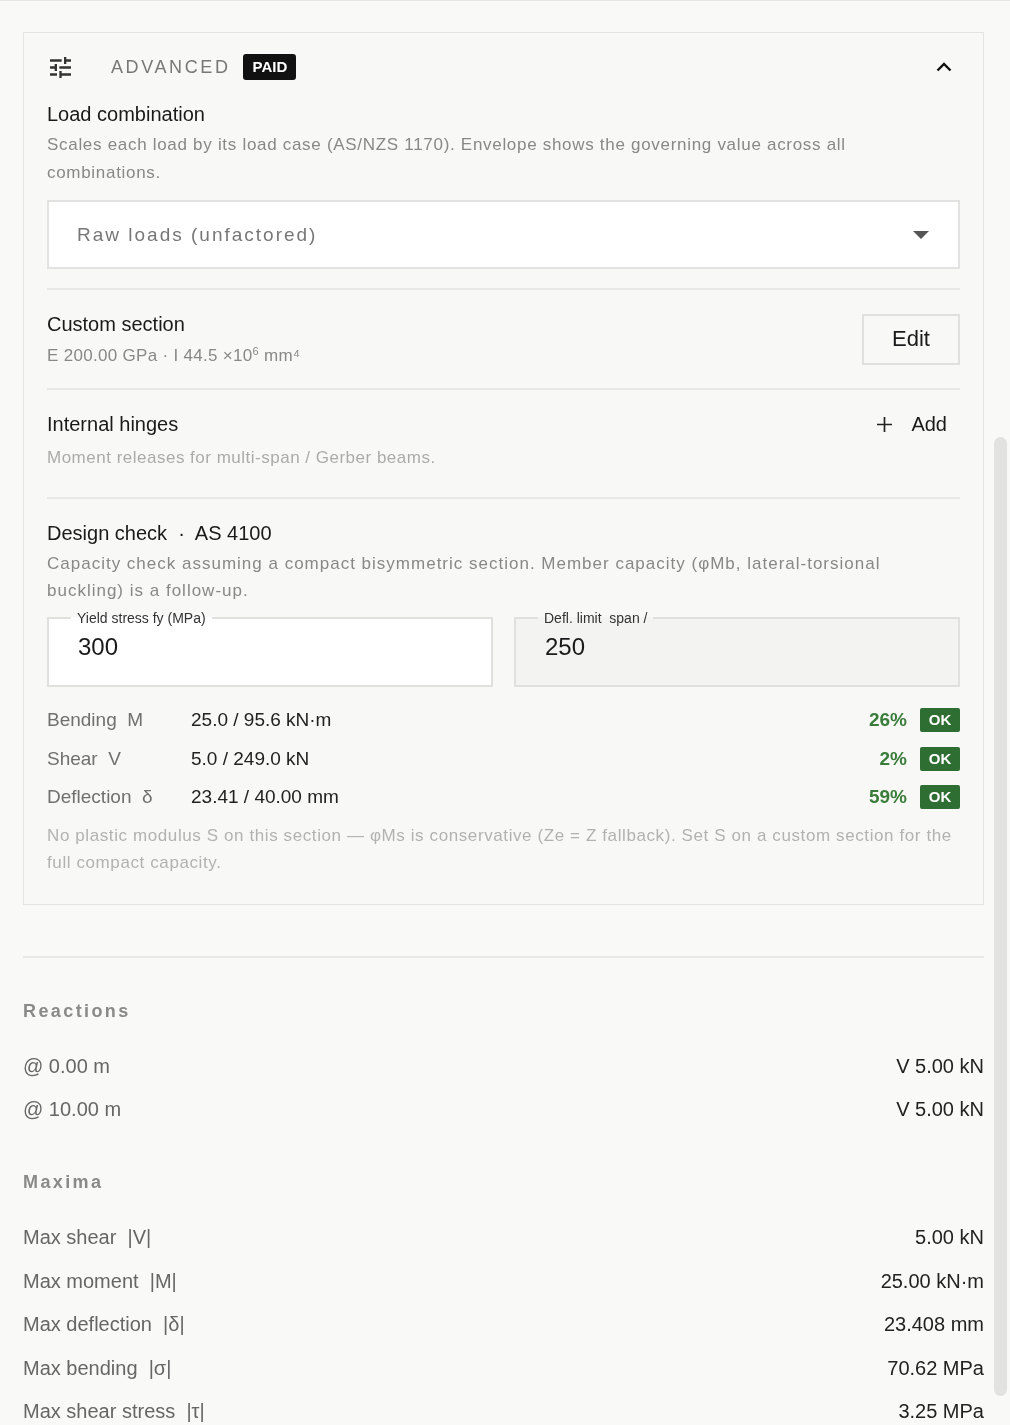  What do you see at coordinates (113, 424) in the screenshot?
I see `section-heading: Internal hinges` at bounding box center [113, 424].